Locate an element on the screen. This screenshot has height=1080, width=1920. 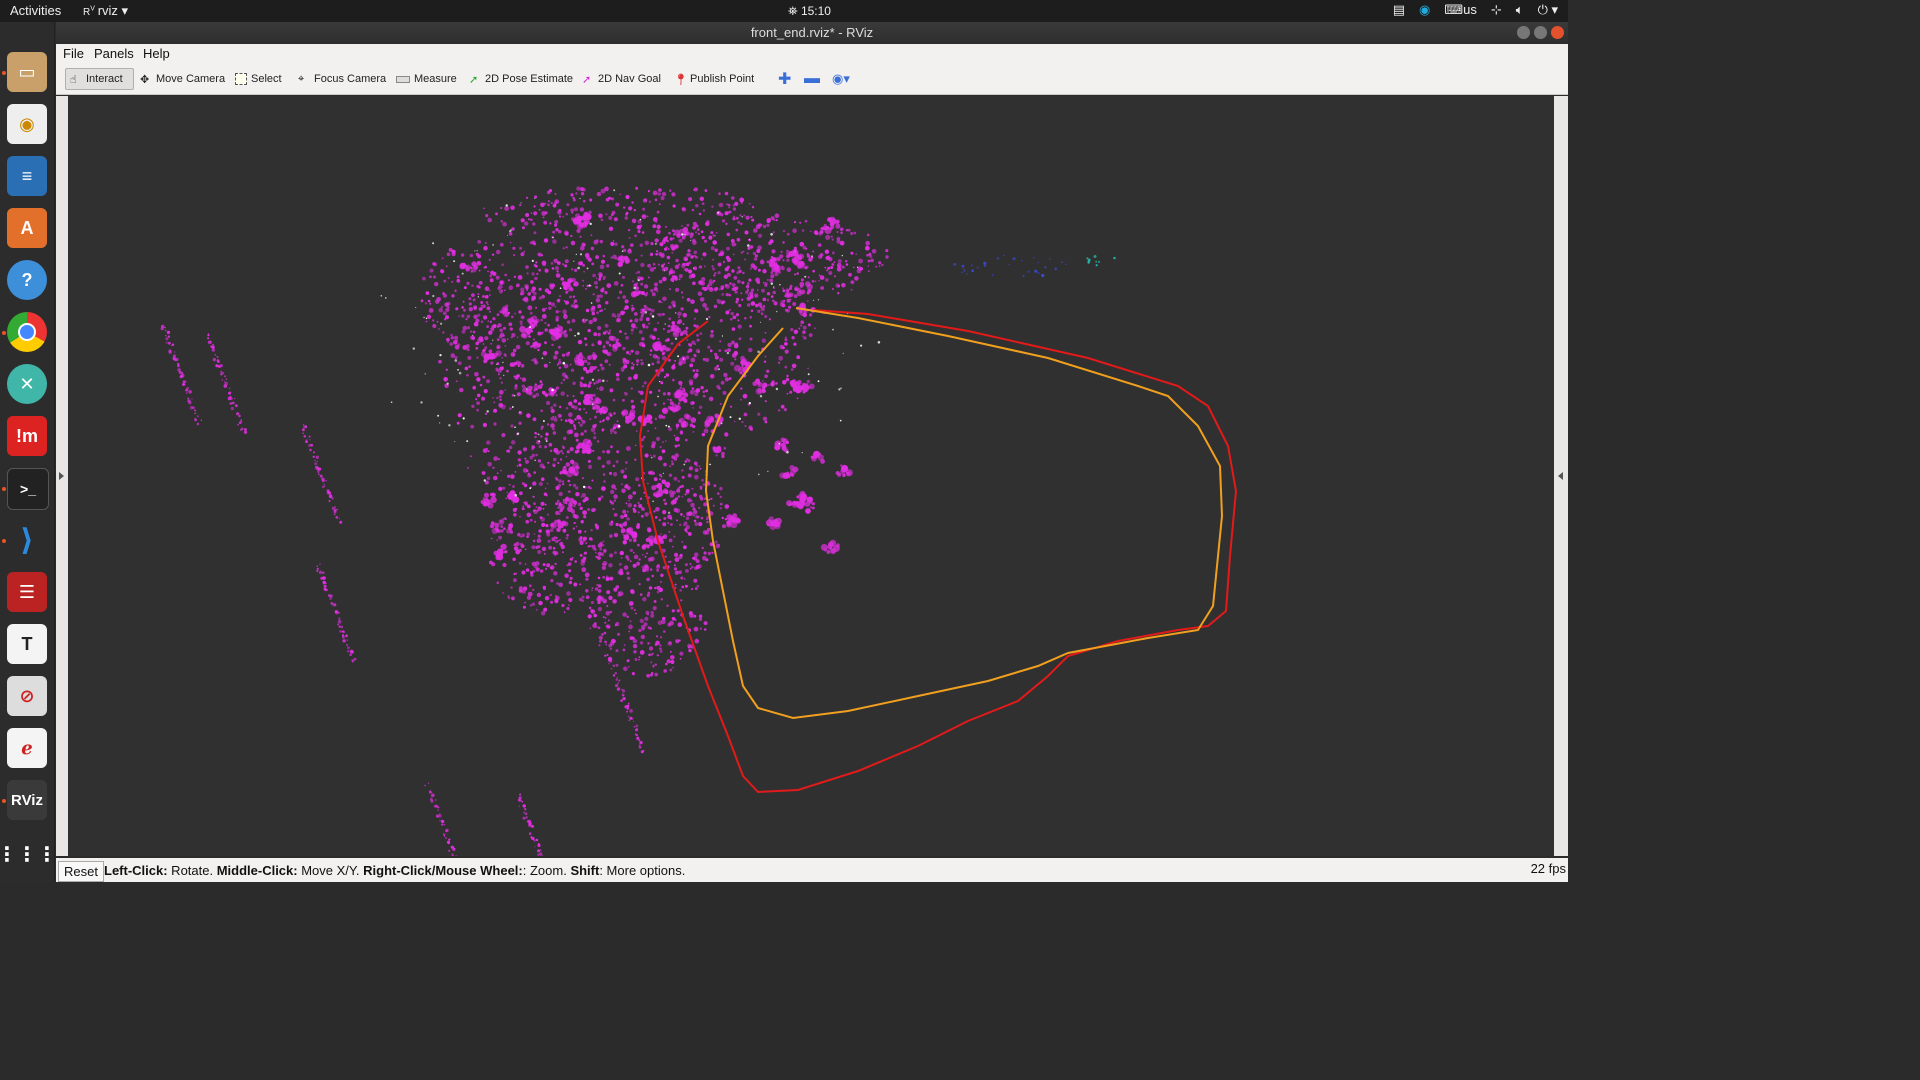
rviz-small-icon: RV is located at coordinates (89, 11).